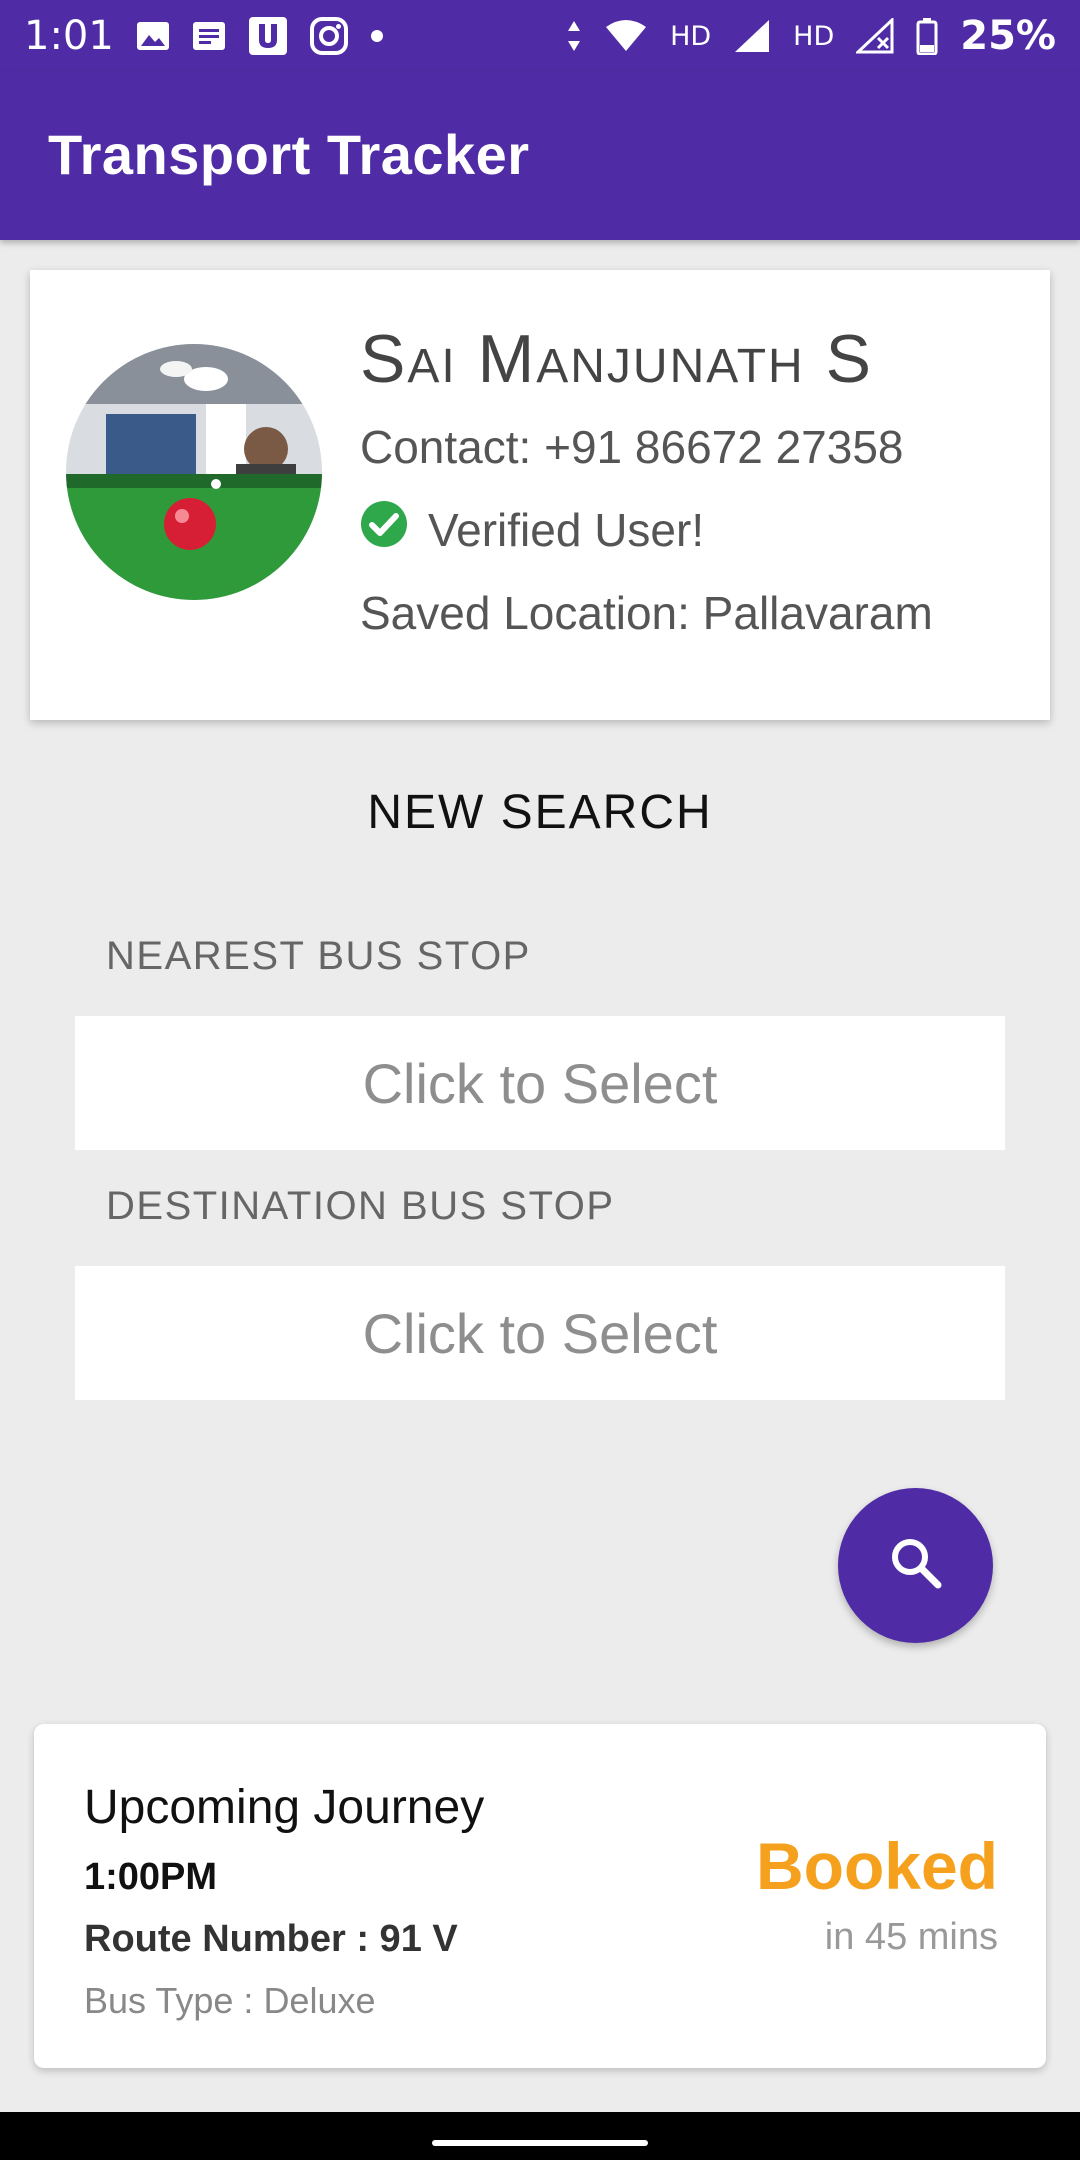 This screenshot has height=2160, width=1080. What do you see at coordinates (927, 36) in the screenshot?
I see `battery-icon` at bounding box center [927, 36].